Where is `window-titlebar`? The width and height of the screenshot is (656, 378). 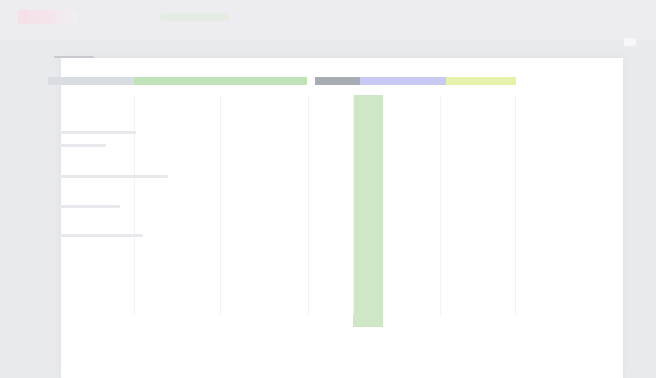 window-titlebar is located at coordinates (328, 20).